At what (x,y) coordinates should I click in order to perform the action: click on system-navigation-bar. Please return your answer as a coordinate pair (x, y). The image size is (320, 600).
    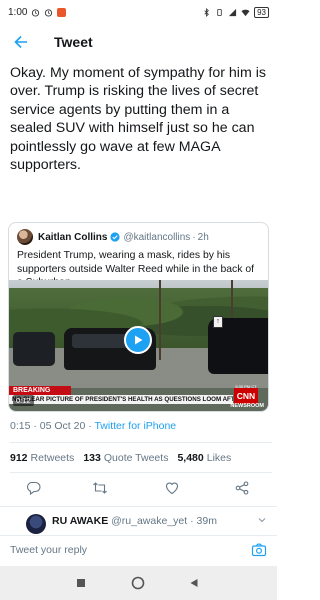
    Looking at the image, I should click on (138, 583).